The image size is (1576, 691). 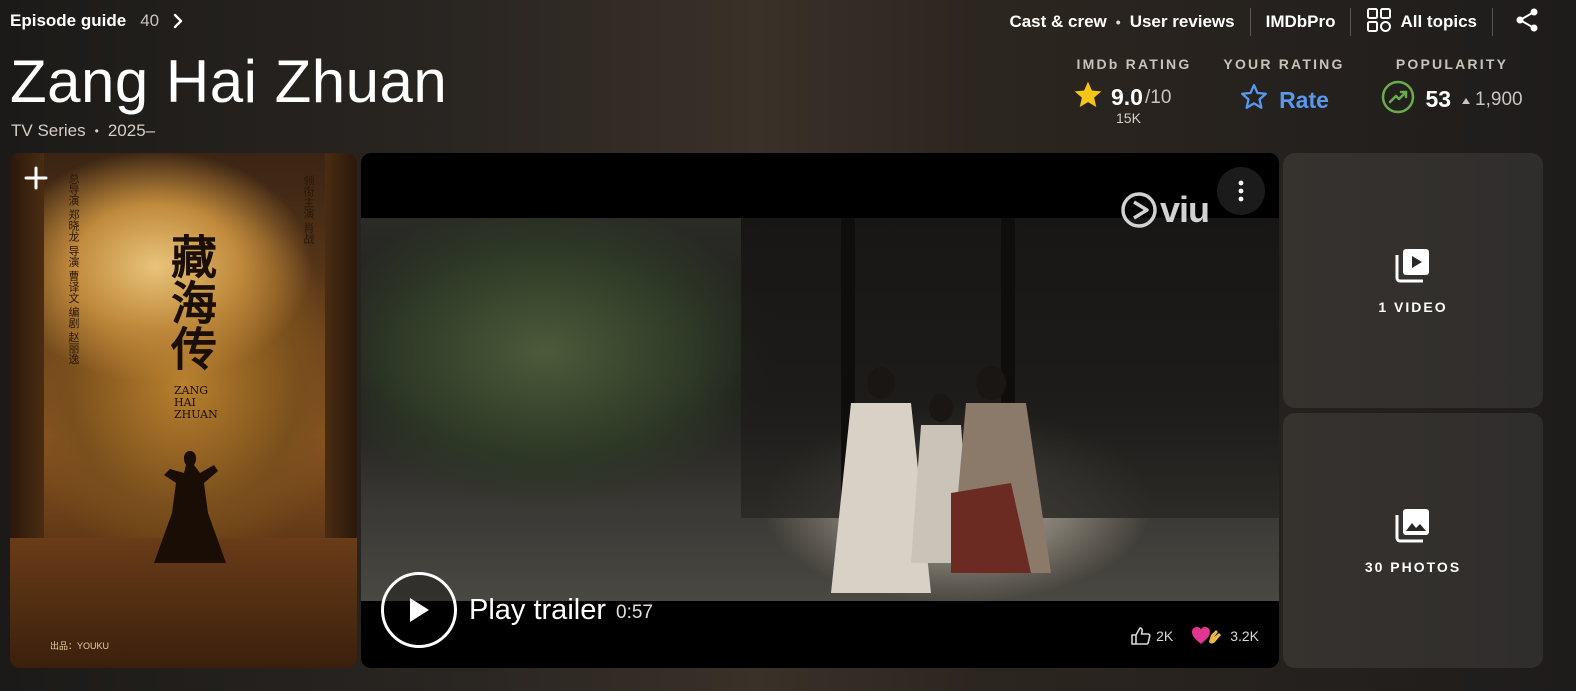 I want to click on rate-button: Rate, so click(x=1284, y=100).